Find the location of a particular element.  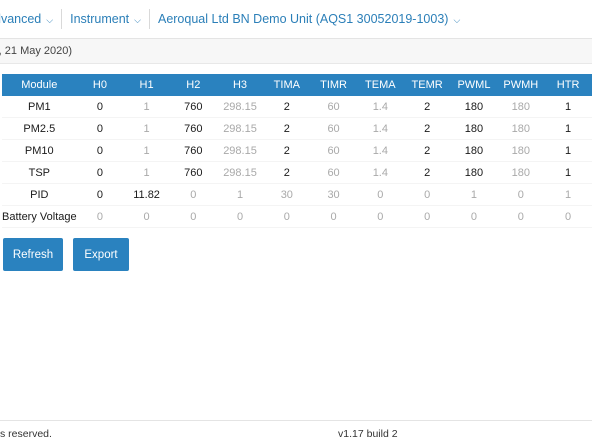

table-row: PM1 0 1 760 298.15 2 60 1.4 2 180 180 1 is located at coordinates (297, 107).